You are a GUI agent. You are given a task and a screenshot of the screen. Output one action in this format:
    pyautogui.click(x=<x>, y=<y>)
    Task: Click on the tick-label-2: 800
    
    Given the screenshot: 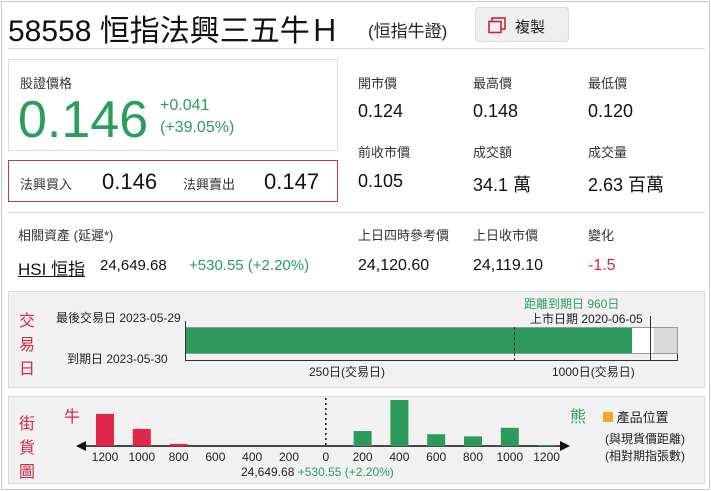 What is the action you would take?
    pyautogui.click(x=179, y=457)
    